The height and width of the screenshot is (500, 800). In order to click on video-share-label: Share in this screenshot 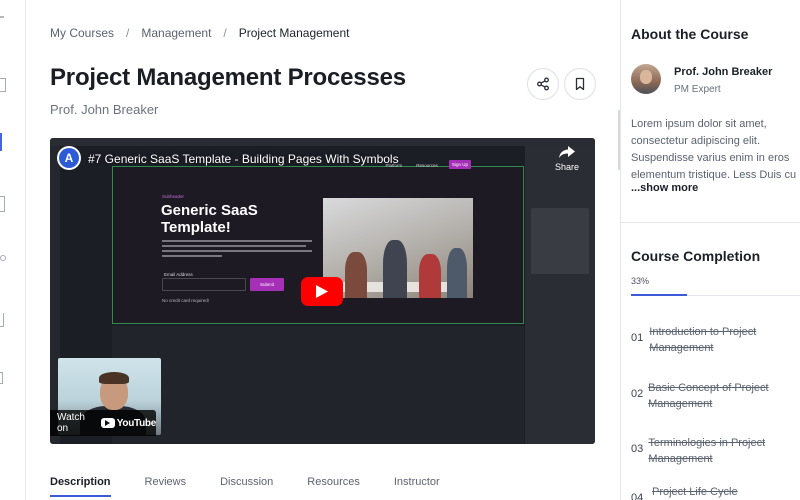, I will do `click(567, 167)`.